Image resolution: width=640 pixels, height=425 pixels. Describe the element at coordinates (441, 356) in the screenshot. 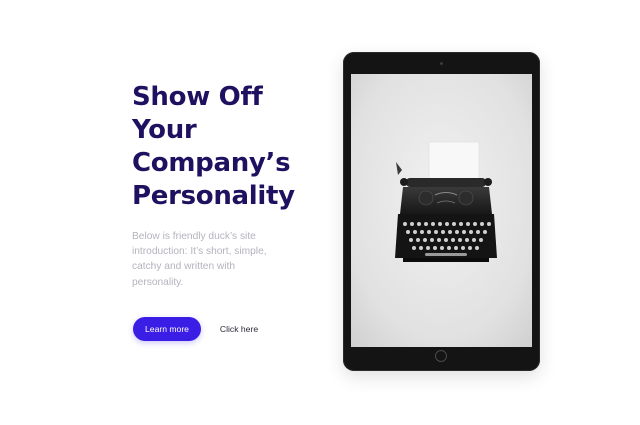

I see `home-button` at that location.